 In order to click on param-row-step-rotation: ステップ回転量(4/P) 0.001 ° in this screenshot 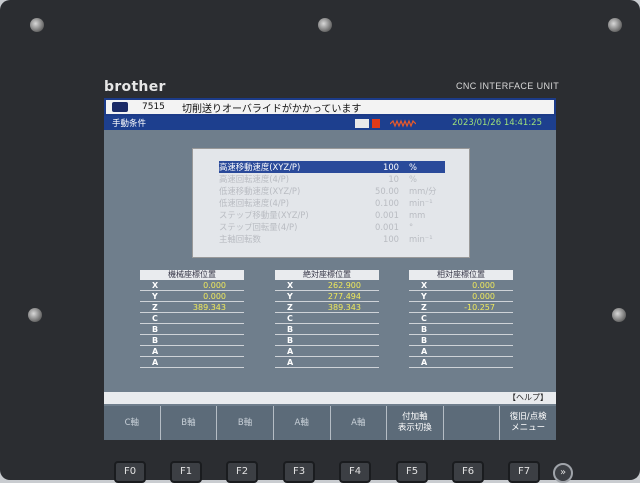, I will do `click(332, 227)`.